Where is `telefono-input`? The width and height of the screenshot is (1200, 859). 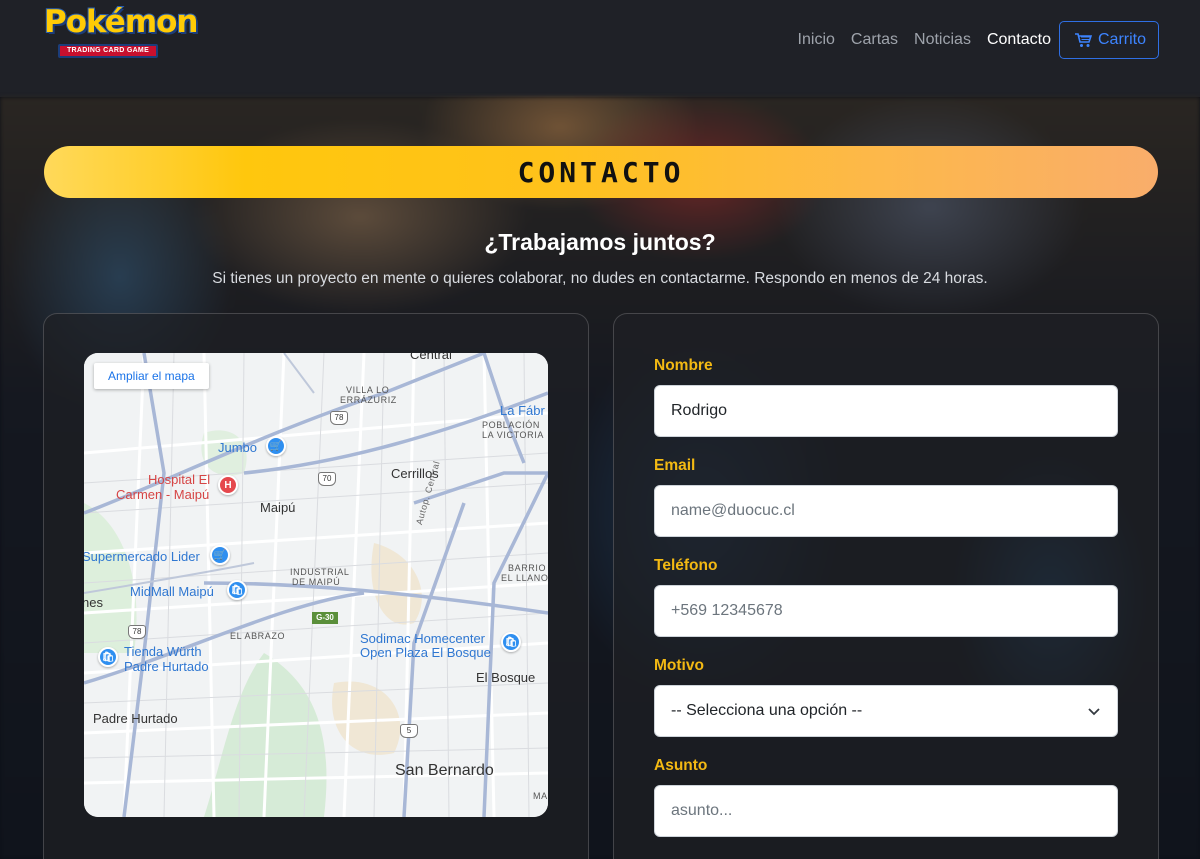 telefono-input is located at coordinates (886, 611).